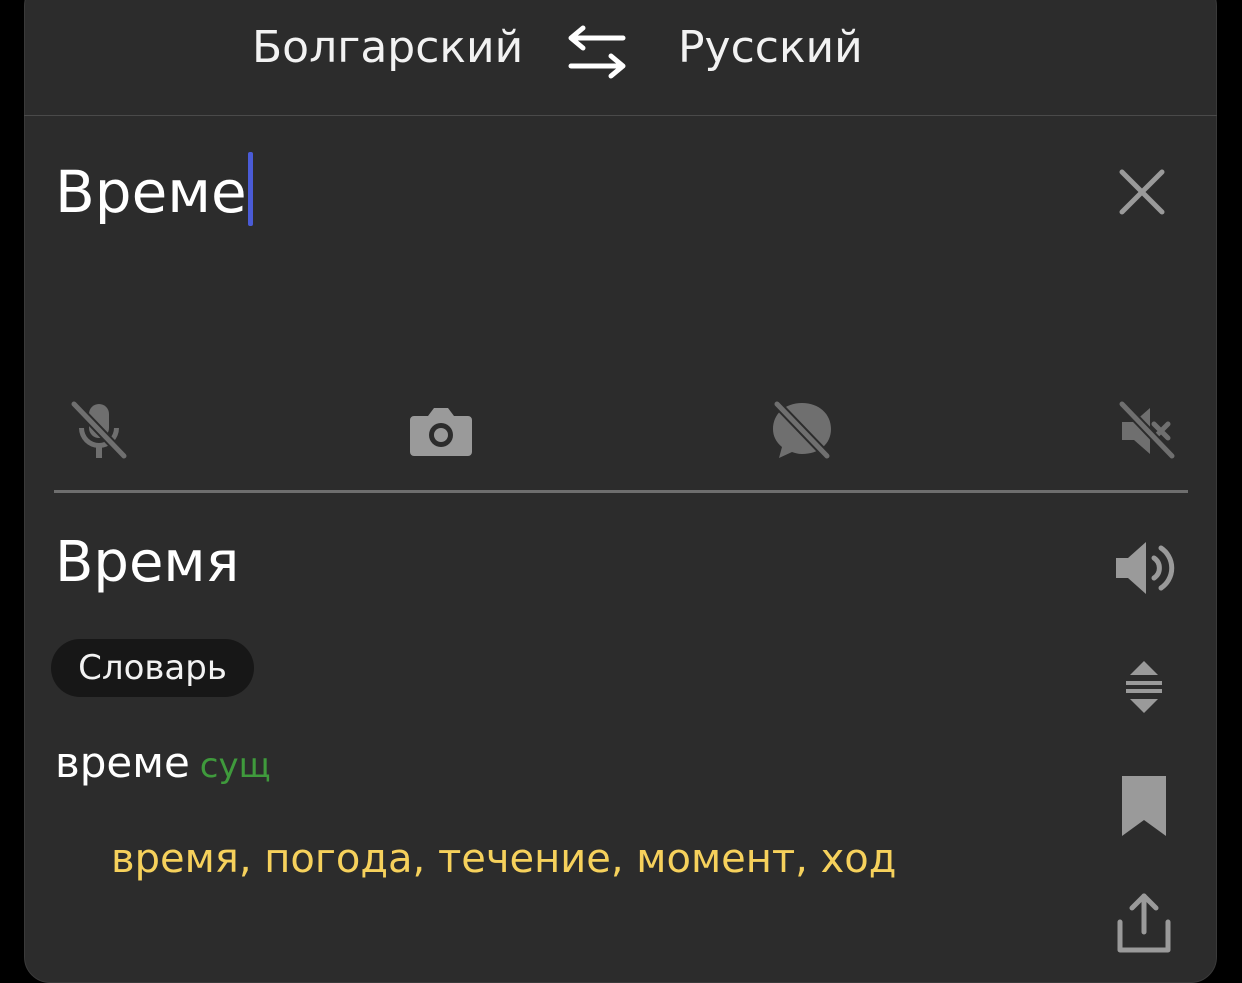 This screenshot has width=1242, height=983. I want to click on dictionary-chip: Словарь, so click(152, 668).